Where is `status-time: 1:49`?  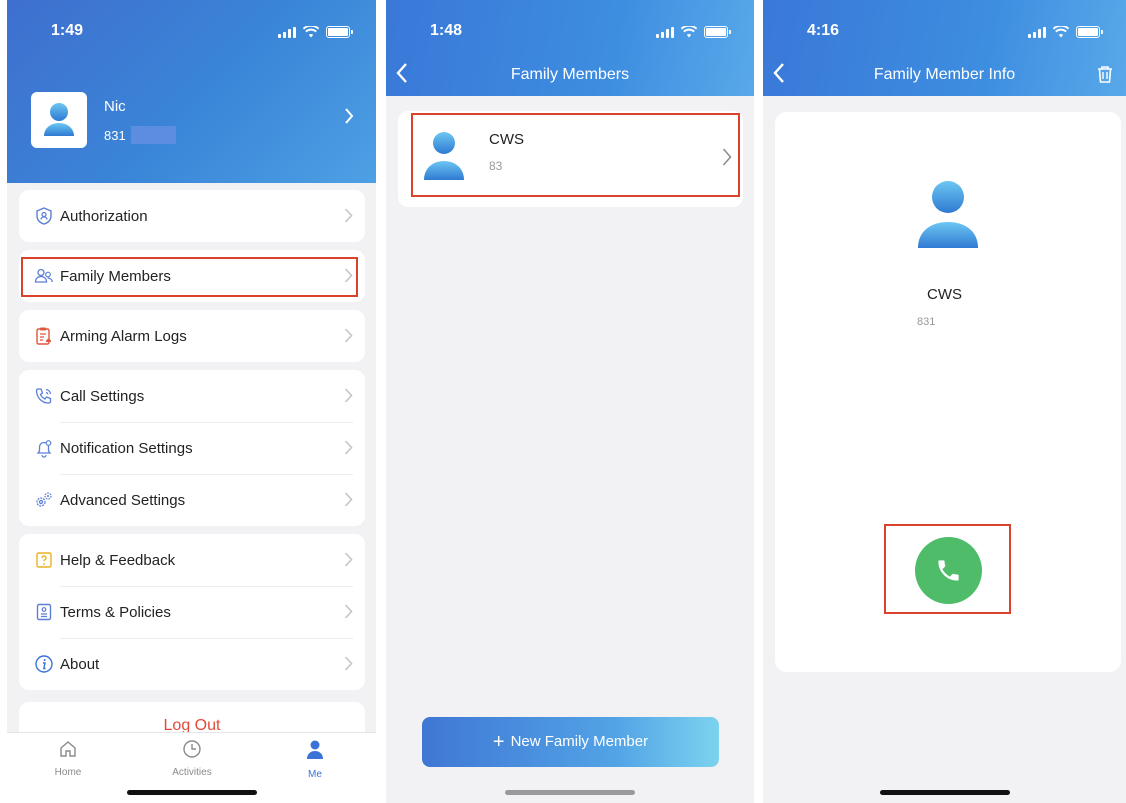 status-time: 1:49 is located at coordinates (67, 30).